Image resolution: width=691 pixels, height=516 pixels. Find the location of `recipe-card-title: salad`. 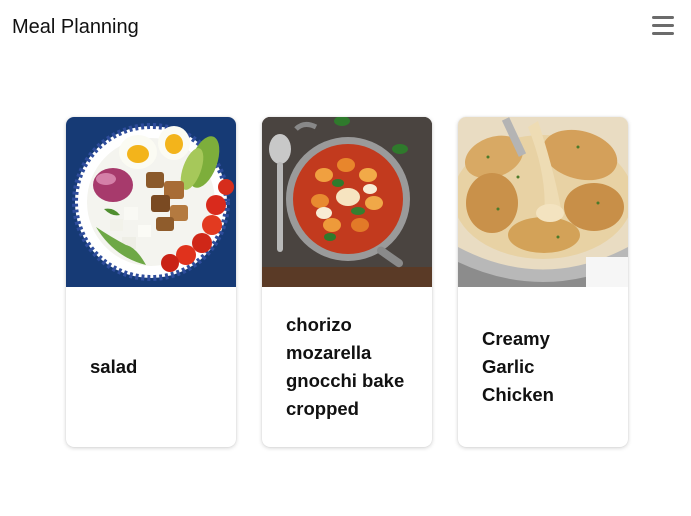

recipe-card-title: salad is located at coordinates (114, 366).